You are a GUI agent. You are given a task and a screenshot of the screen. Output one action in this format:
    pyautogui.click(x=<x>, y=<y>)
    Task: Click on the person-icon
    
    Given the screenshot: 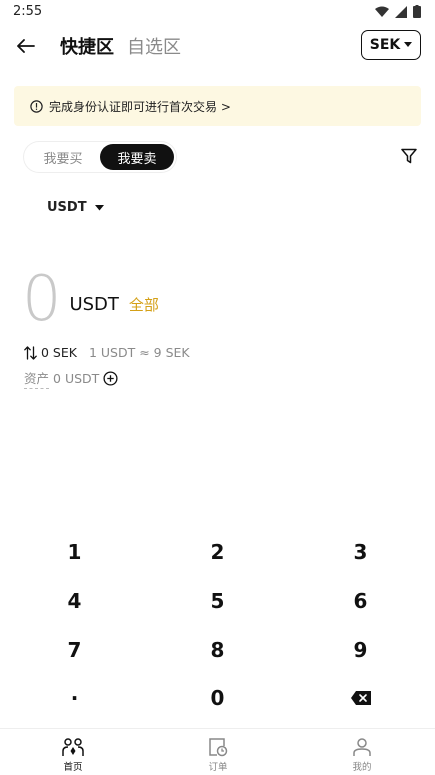 What is the action you would take?
    pyautogui.click(x=362, y=747)
    